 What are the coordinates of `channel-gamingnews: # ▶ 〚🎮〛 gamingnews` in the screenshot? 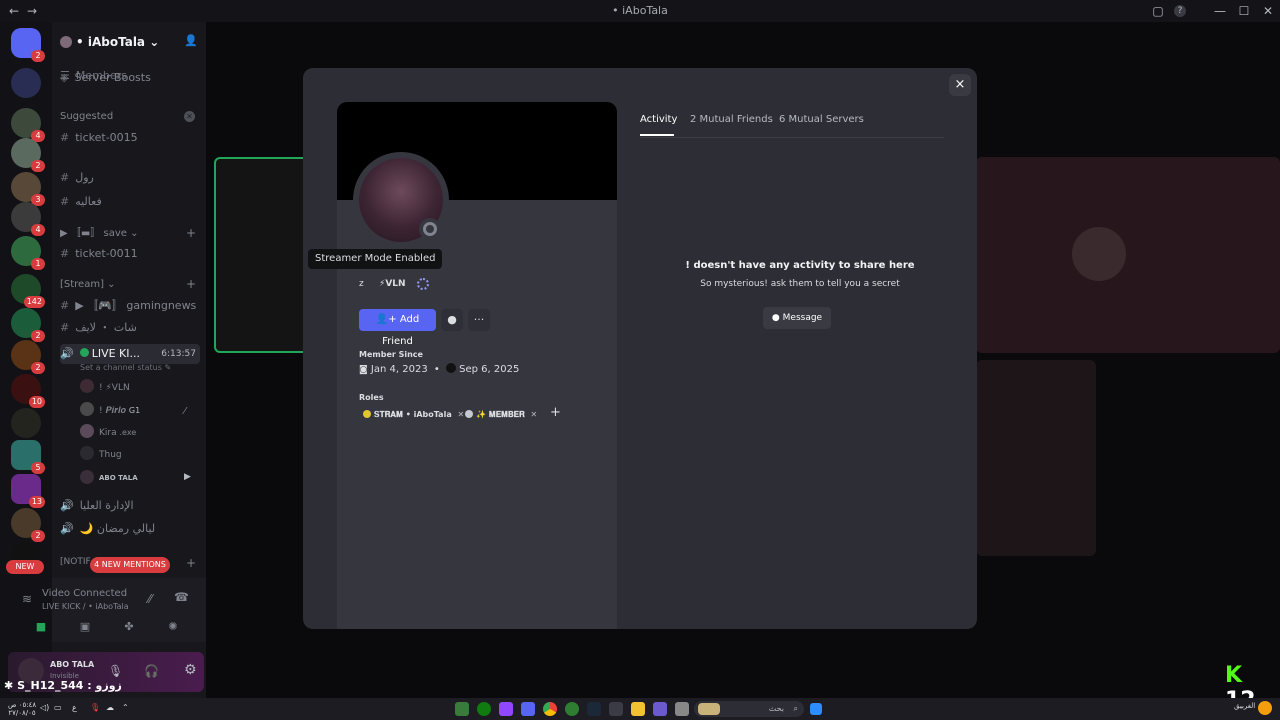 It's located at (130, 306).